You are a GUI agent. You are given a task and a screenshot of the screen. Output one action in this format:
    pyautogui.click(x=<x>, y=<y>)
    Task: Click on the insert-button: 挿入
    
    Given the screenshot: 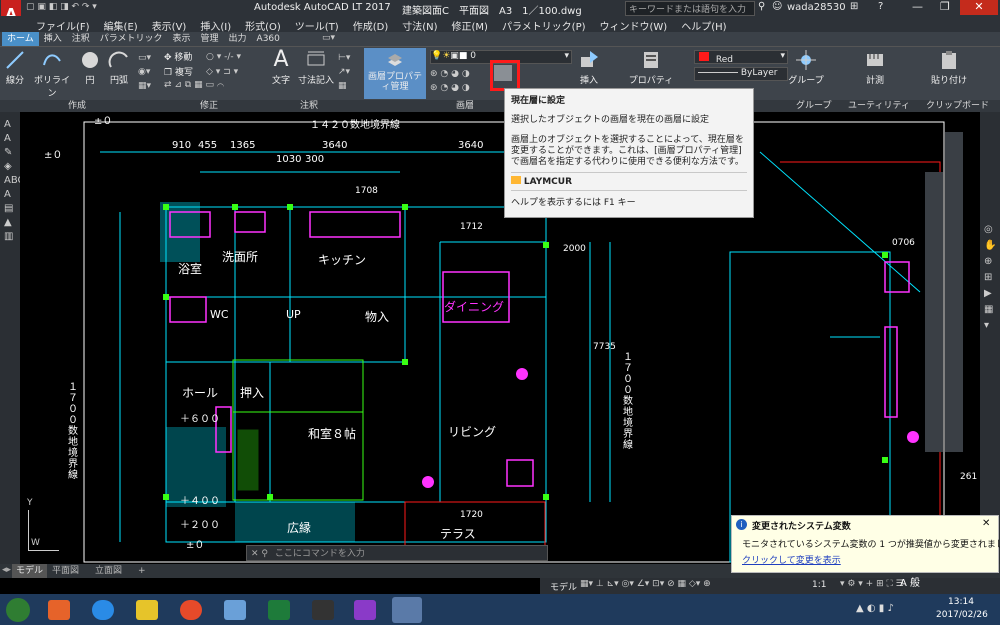 What is the action you would take?
    pyautogui.click(x=589, y=67)
    